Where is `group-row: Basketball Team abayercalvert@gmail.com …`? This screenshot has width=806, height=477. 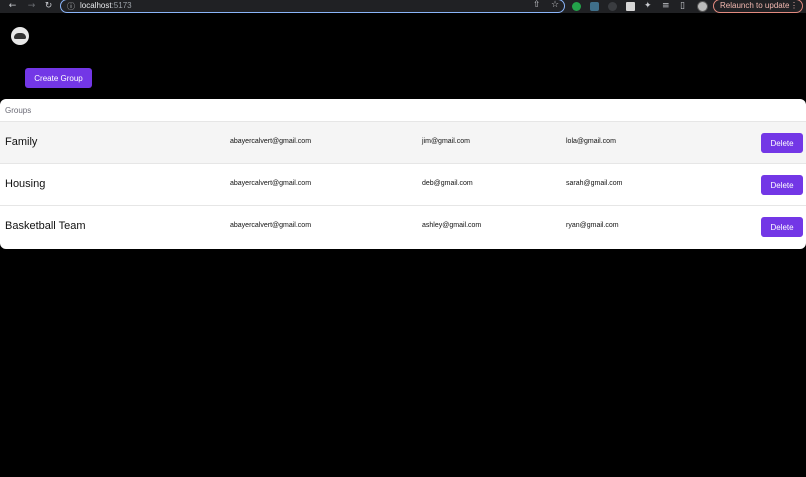 group-row: Basketball Team abayercalvert@gmail.com … is located at coordinates (403, 227).